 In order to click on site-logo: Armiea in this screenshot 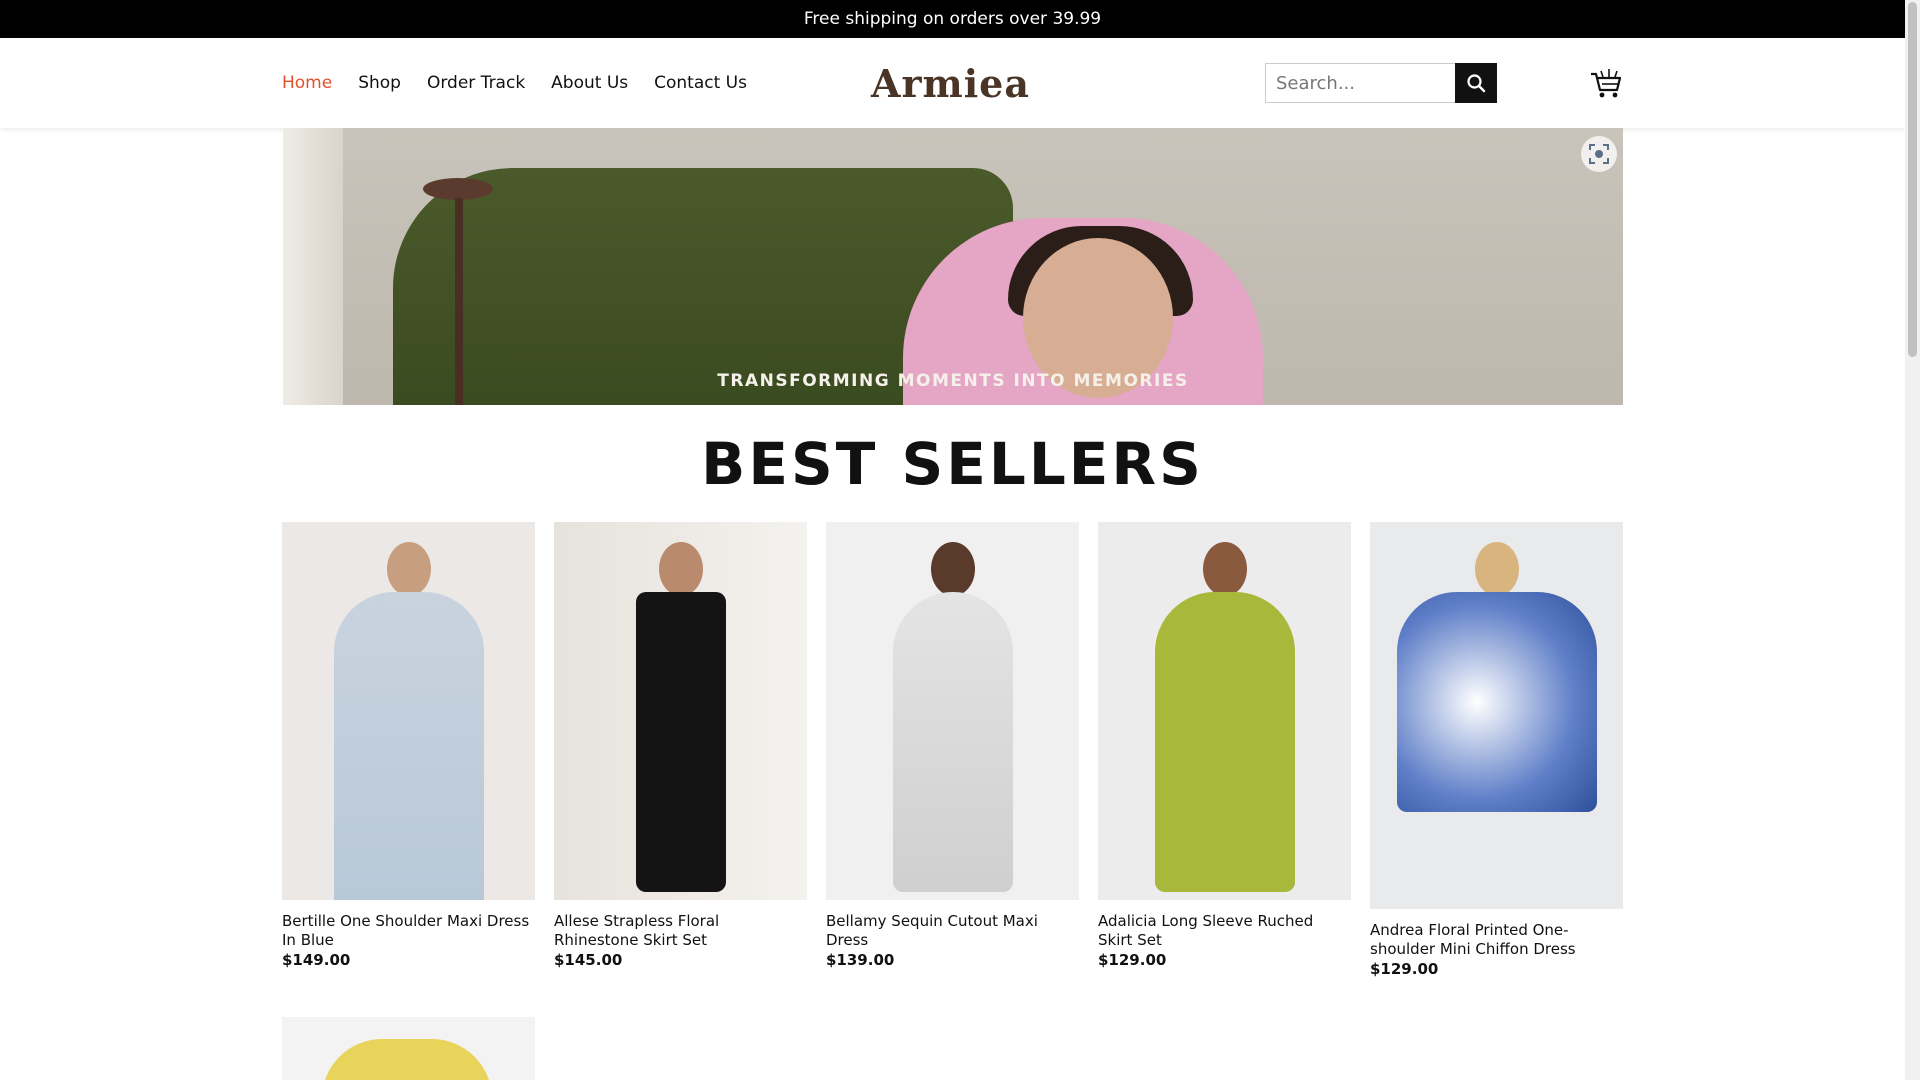, I will do `click(950, 83)`.